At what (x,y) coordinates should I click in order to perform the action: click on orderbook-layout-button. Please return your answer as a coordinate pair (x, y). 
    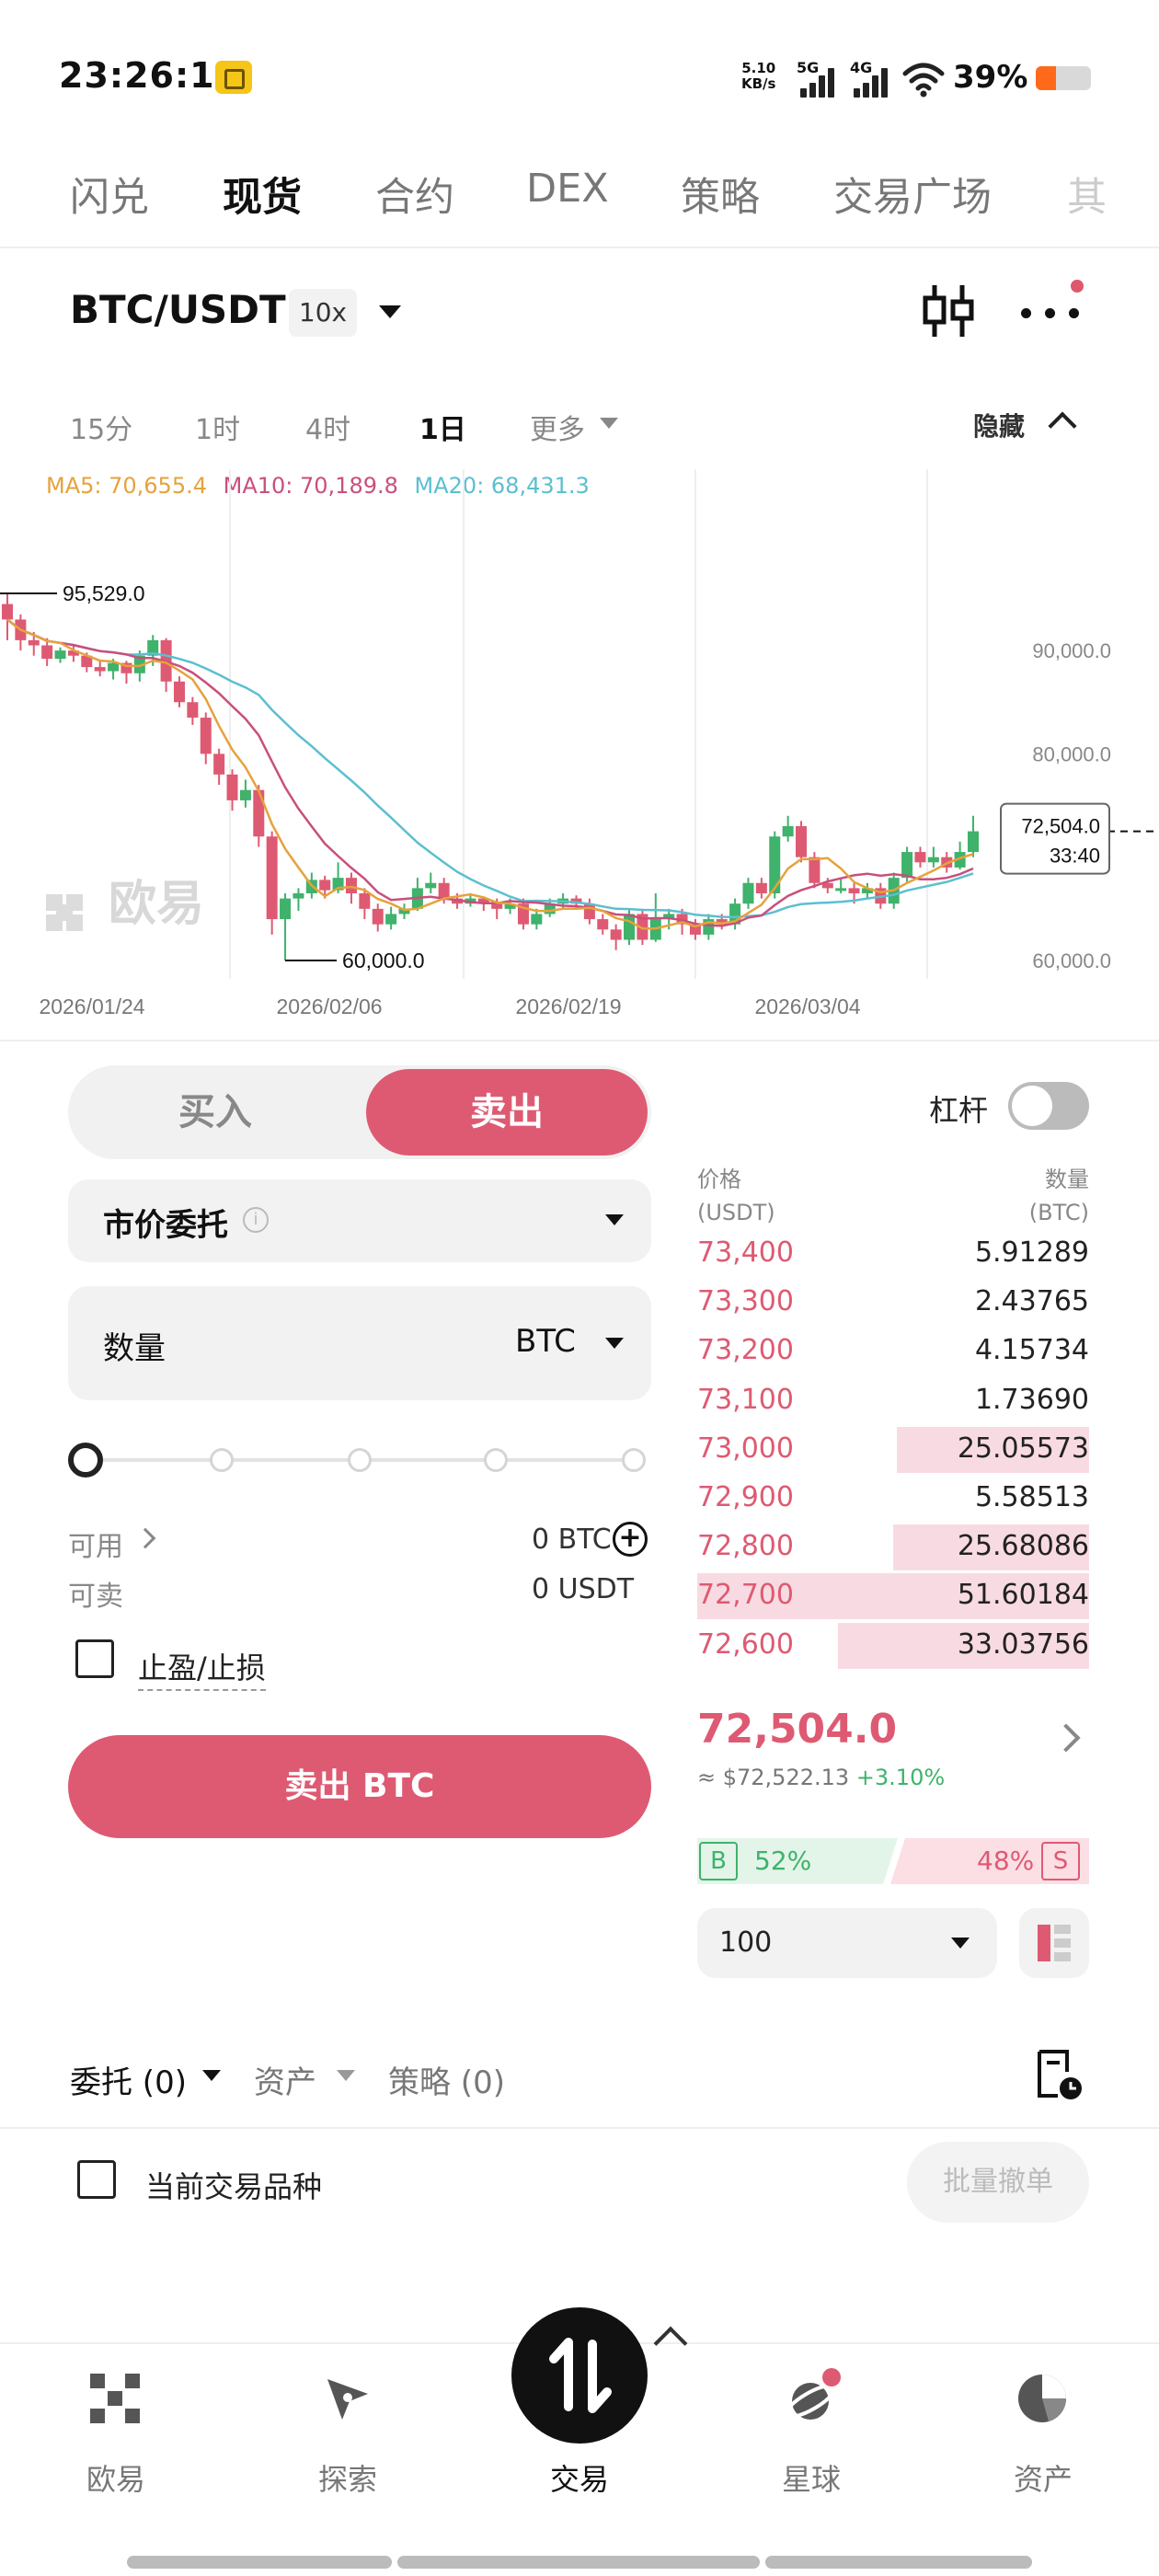
    Looking at the image, I should click on (1054, 1943).